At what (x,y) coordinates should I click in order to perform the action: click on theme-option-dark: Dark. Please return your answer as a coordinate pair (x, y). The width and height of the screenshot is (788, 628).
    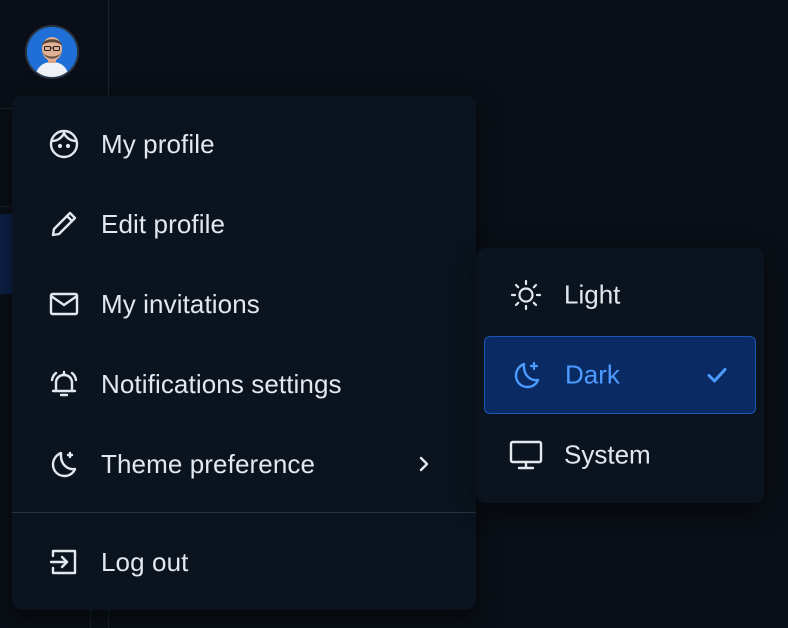
    Looking at the image, I should click on (620, 375).